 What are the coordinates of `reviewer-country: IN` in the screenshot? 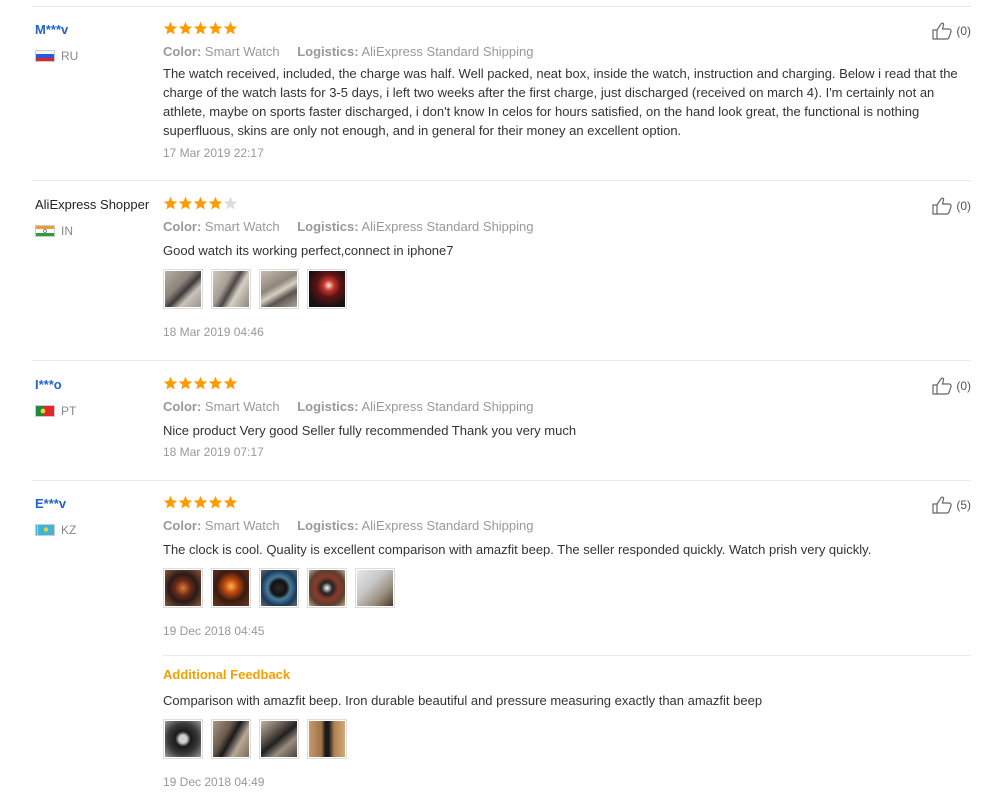 It's located at (54, 231).